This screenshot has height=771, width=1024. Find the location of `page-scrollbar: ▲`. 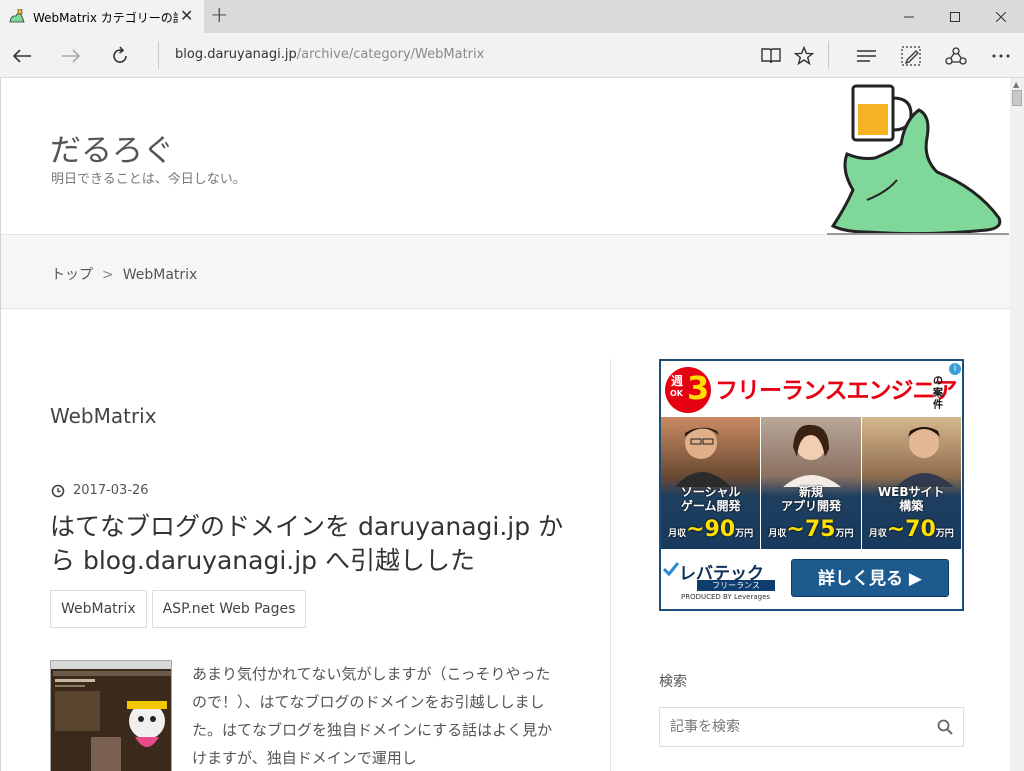

page-scrollbar: ▲ is located at coordinates (1017, 424).